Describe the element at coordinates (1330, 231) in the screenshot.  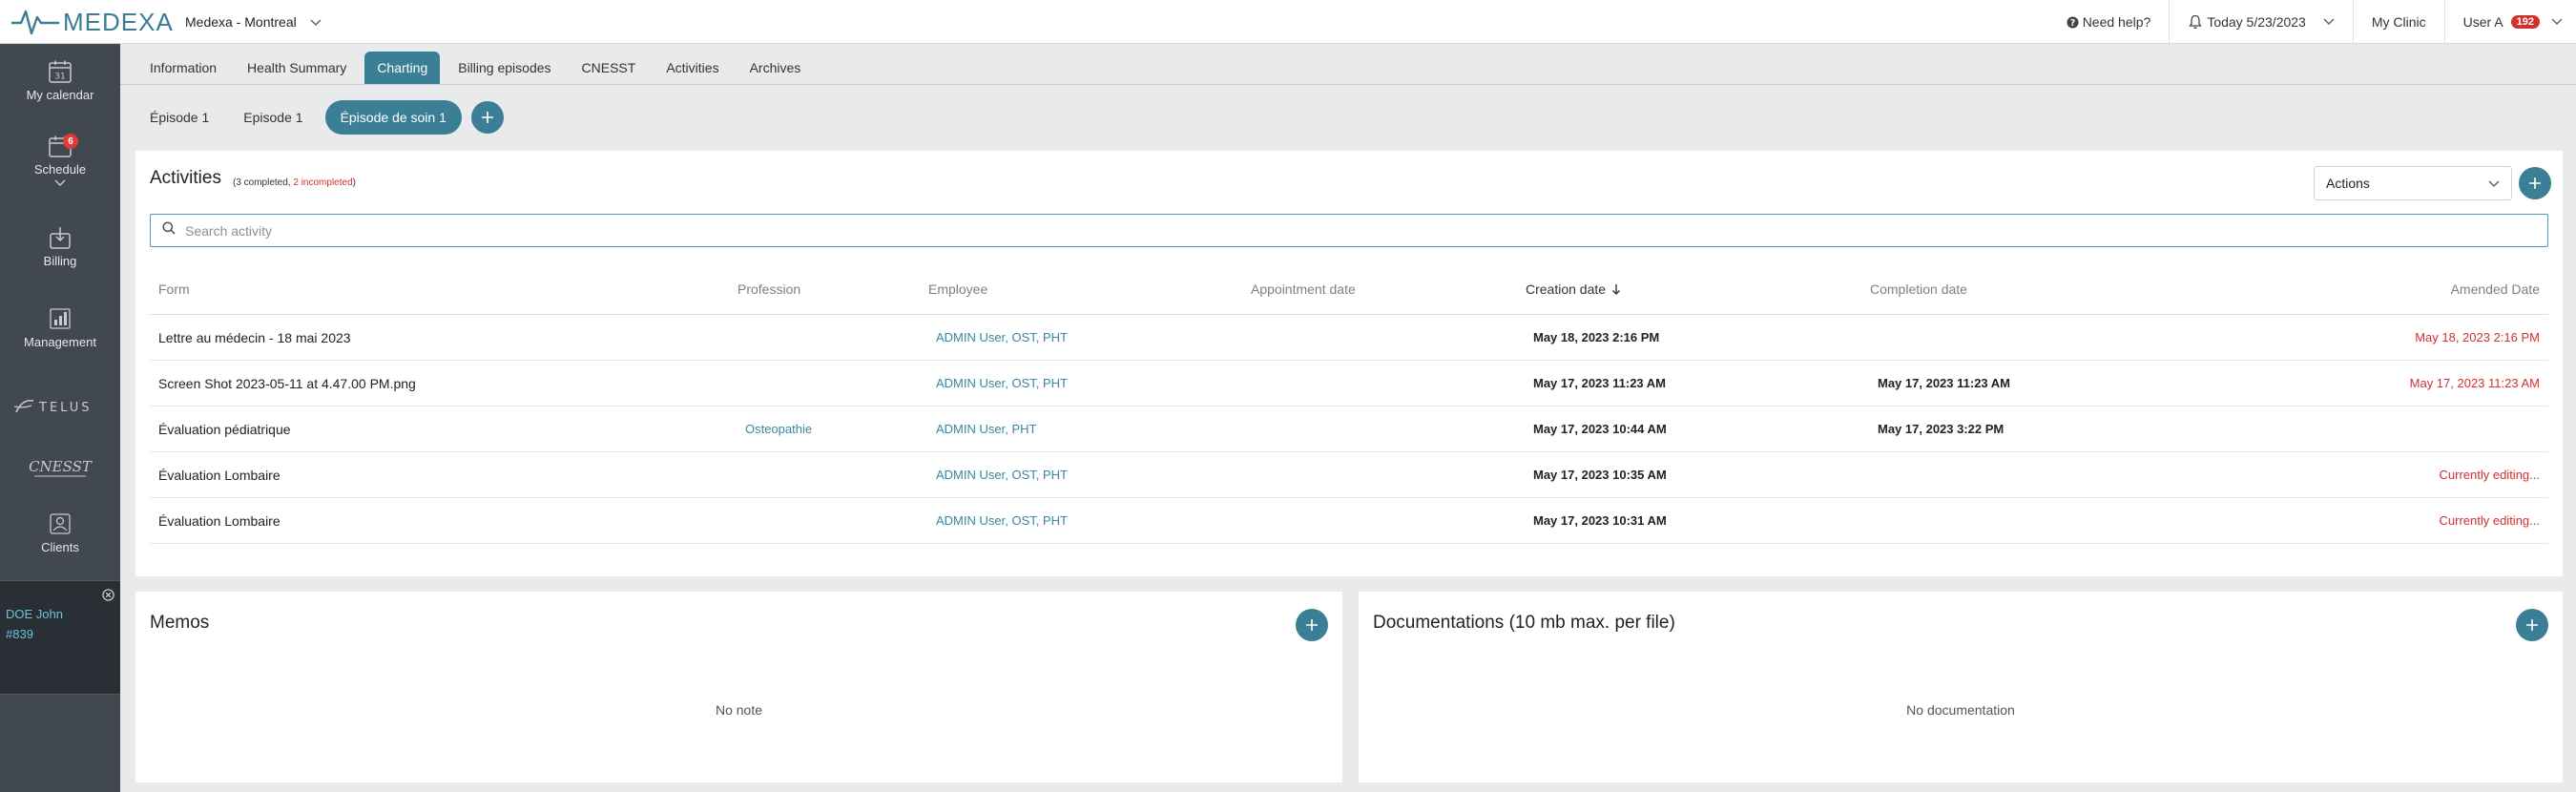
I see `search-input` at that location.